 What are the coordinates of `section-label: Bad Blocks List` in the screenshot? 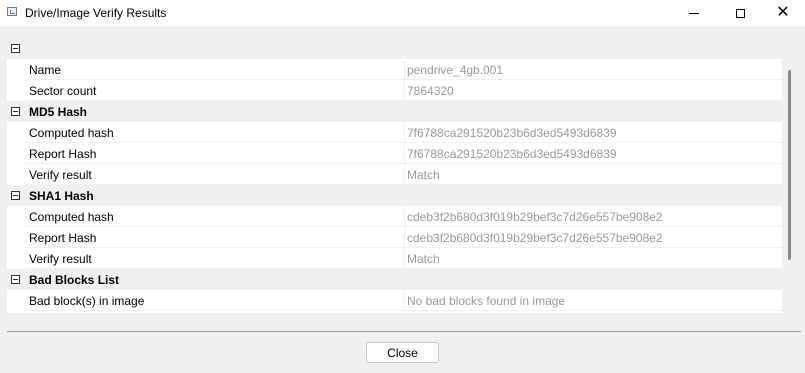 It's located at (74, 280).